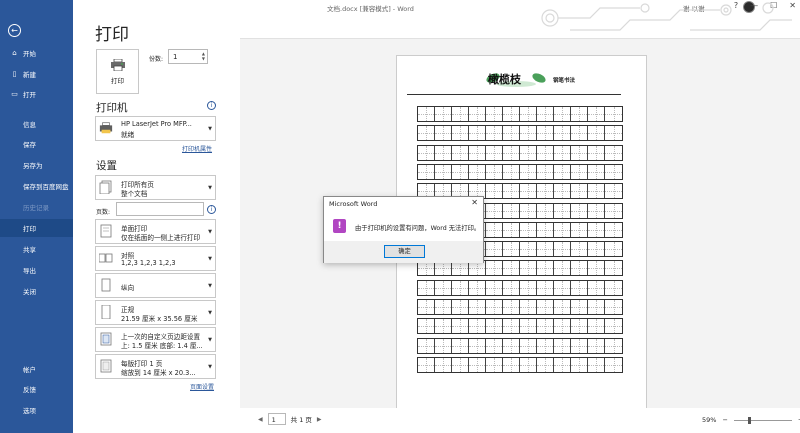 This screenshot has width=800, height=433. What do you see at coordinates (353, 204) in the screenshot?
I see `dialog-title: Microsoft Word` at bounding box center [353, 204].